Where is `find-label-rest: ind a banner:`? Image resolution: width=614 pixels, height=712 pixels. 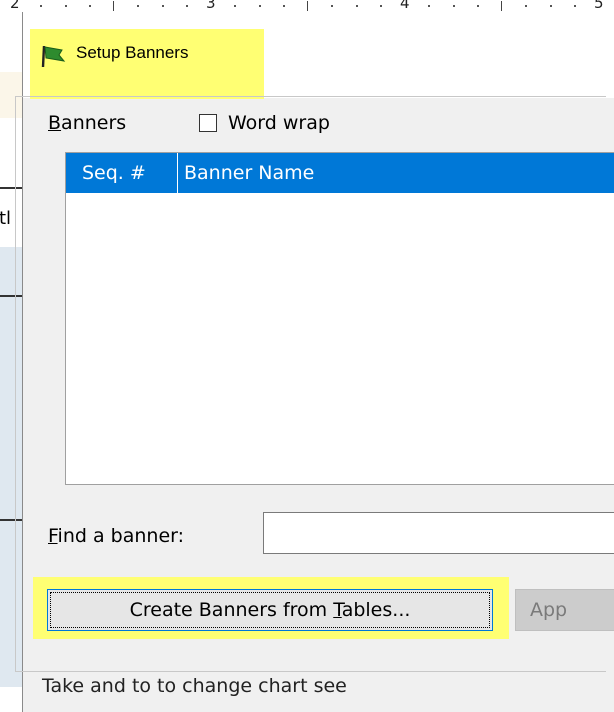
find-label-rest: ind a banner: is located at coordinates (121, 536).